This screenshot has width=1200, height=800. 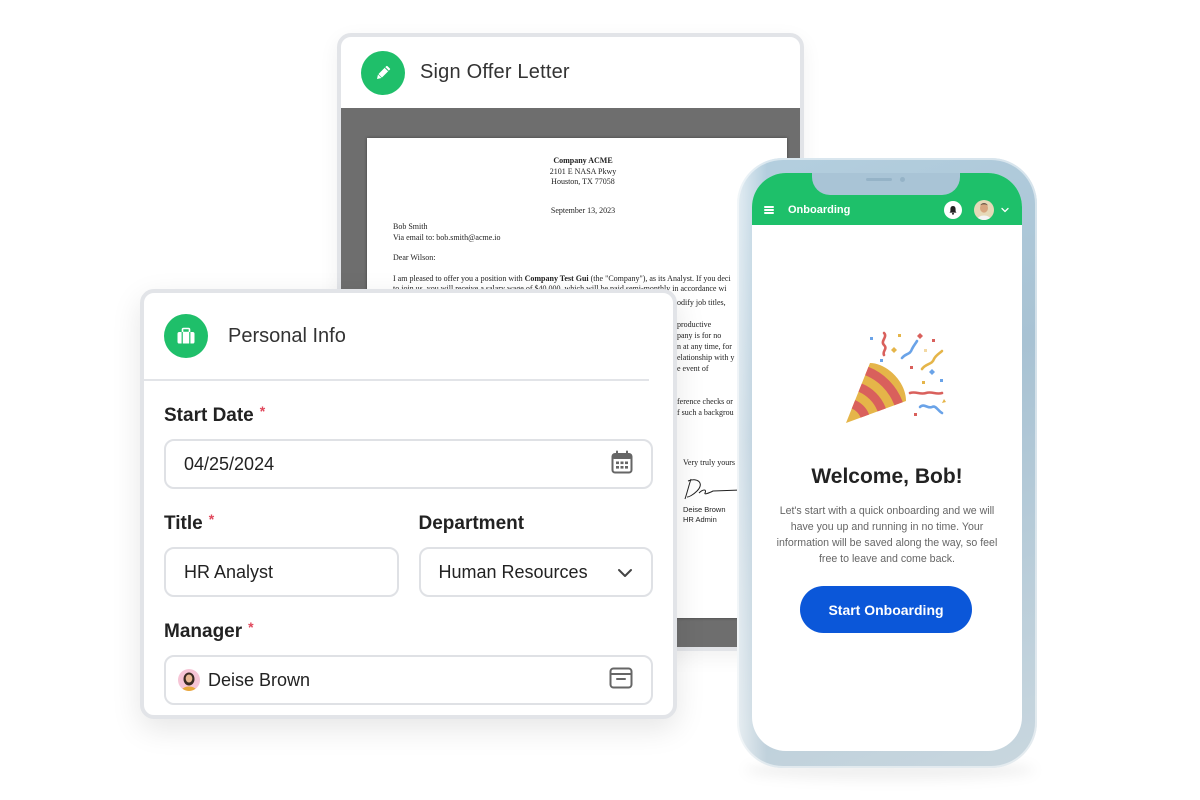 I want to click on briefcase-icon, so click(x=186, y=336).